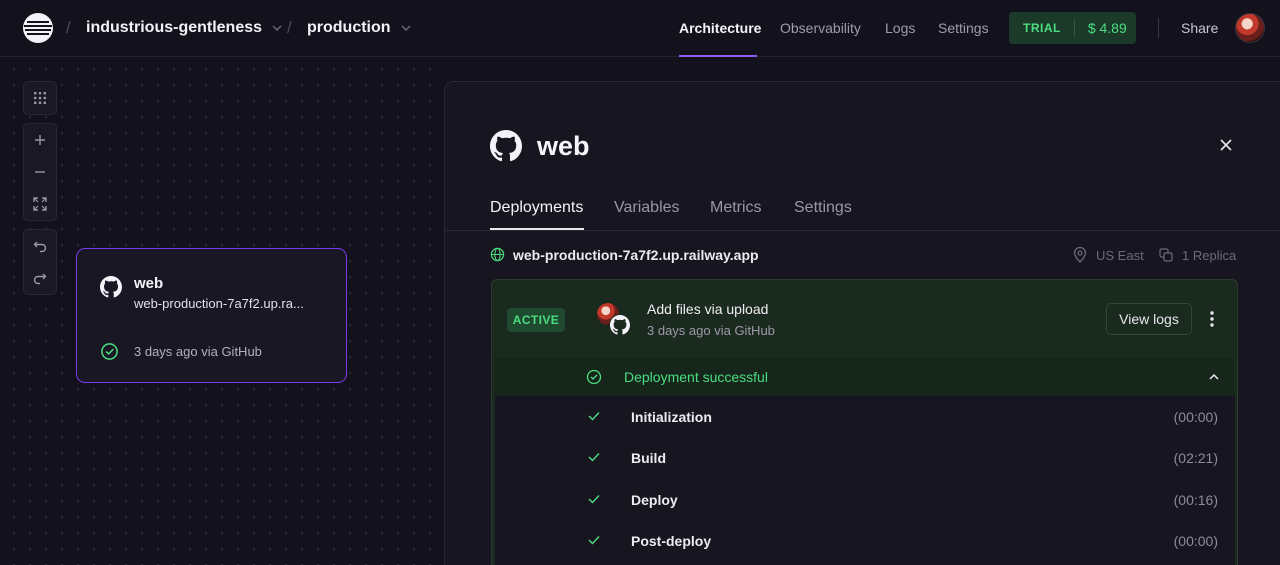  I want to click on grid-button, so click(40, 98).